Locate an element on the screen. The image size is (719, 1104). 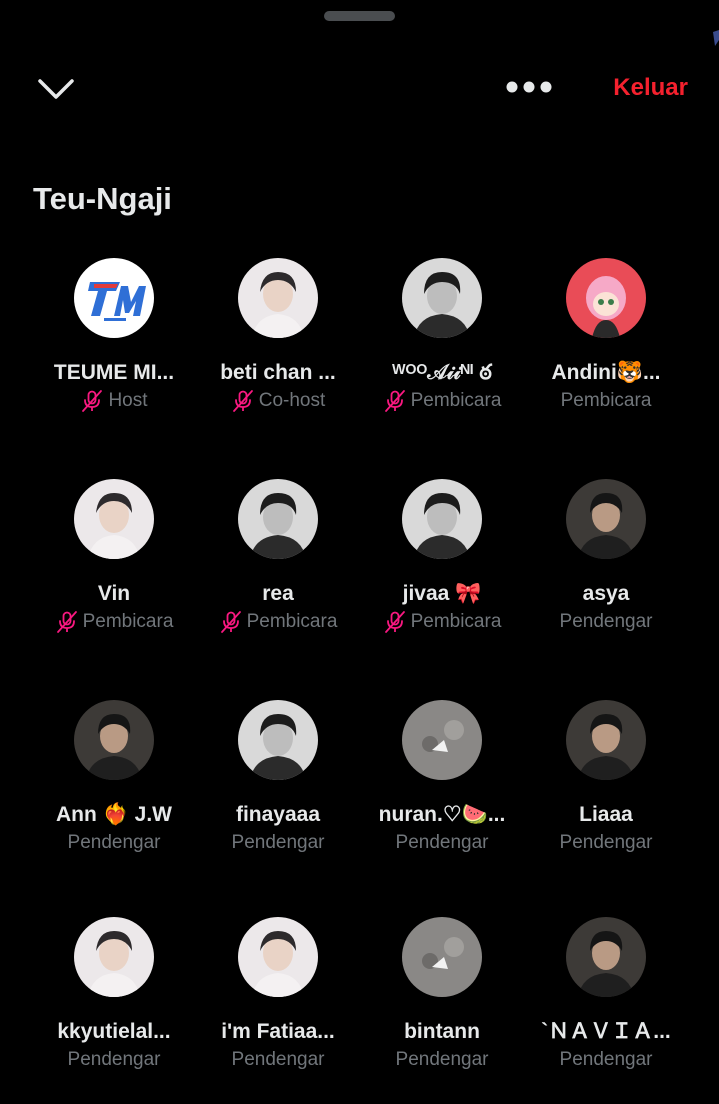
participant-name: finayaaa is located at coordinates (278, 814).